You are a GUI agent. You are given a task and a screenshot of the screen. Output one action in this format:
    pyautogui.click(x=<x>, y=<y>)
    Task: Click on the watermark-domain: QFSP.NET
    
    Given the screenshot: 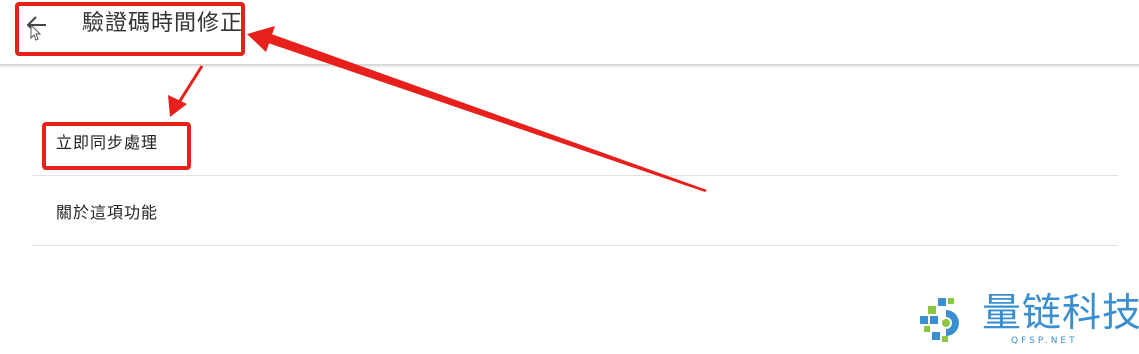 What is the action you would take?
    pyautogui.click(x=1044, y=341)
    